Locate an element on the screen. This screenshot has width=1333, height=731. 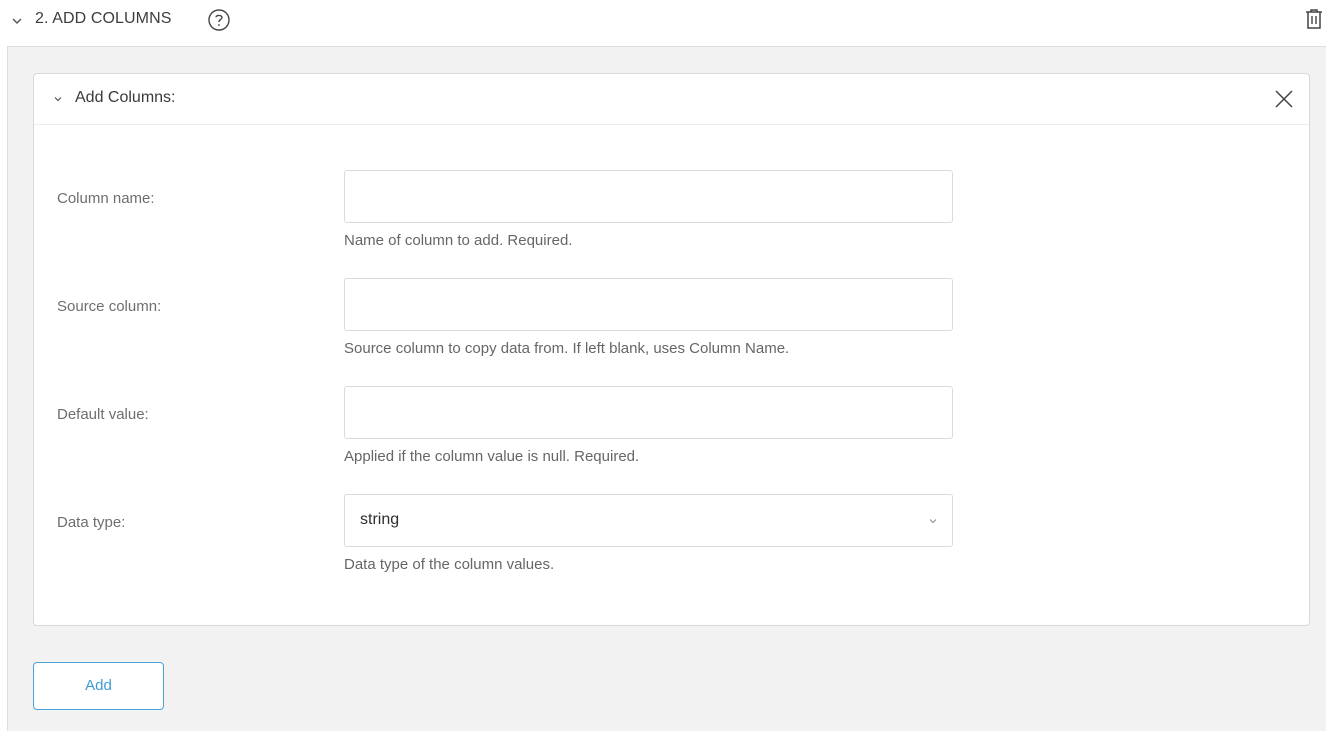
section-title: 2. ADD COLUMNS is located at coordinates (103, 18).